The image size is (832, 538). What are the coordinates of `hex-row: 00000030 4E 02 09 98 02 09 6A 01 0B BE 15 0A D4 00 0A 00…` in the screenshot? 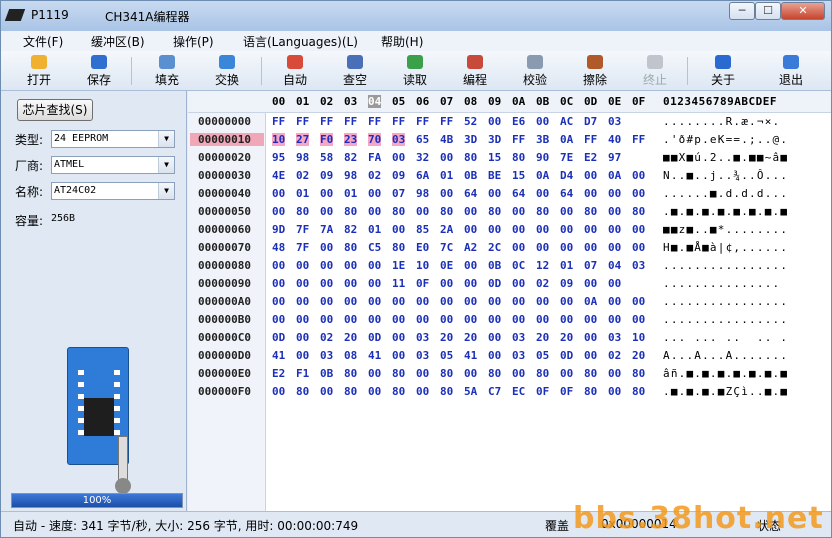 It's located at (509, 176).